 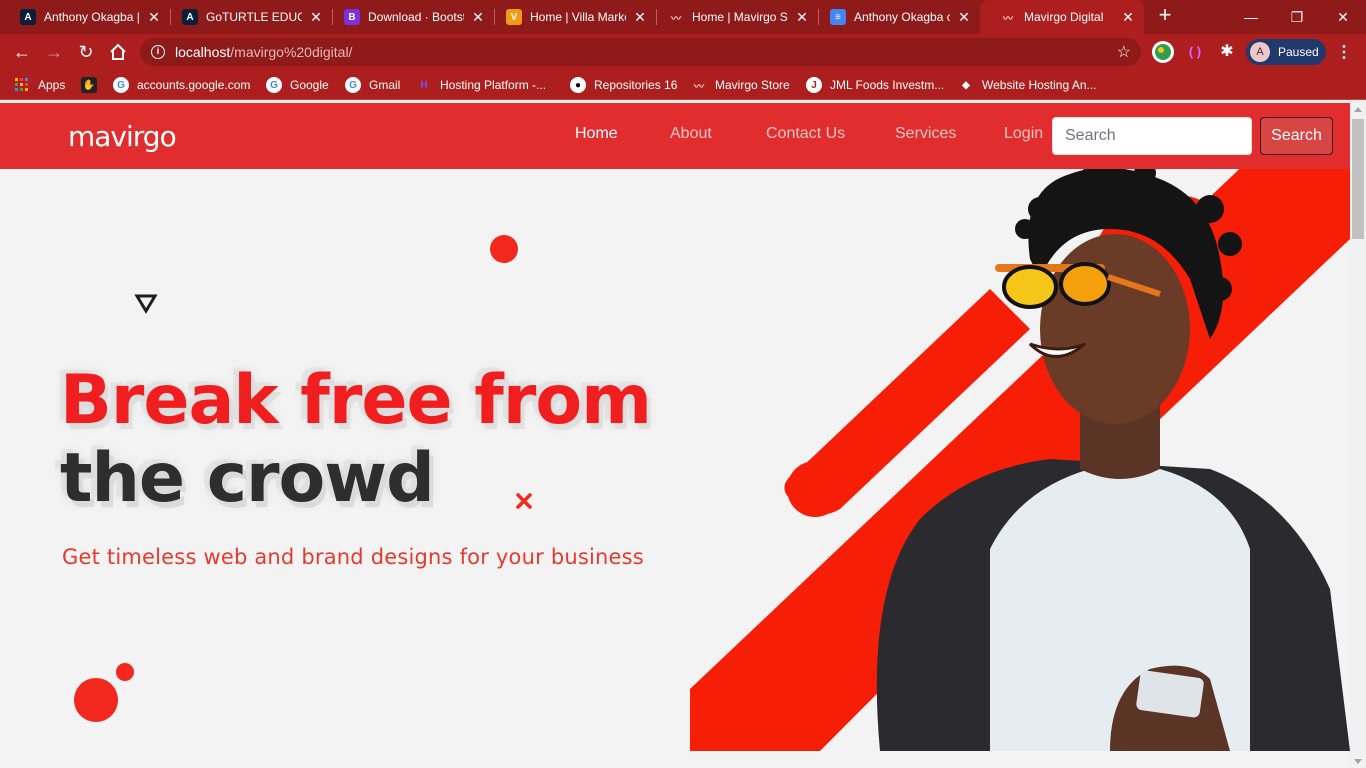 I want to click on site-logo: mavirgo, so click(x=122, y=136).